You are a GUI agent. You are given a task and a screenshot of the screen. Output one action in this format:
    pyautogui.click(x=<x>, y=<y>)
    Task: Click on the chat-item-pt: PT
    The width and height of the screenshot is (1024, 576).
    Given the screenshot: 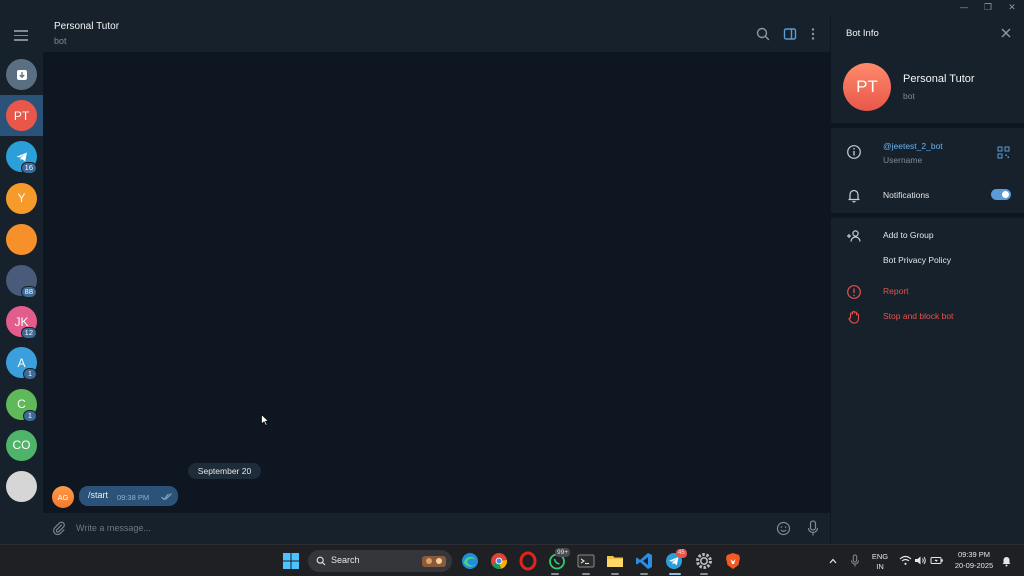 What is the action you would take?
    pyautogui.click(x=21, y=116)
    